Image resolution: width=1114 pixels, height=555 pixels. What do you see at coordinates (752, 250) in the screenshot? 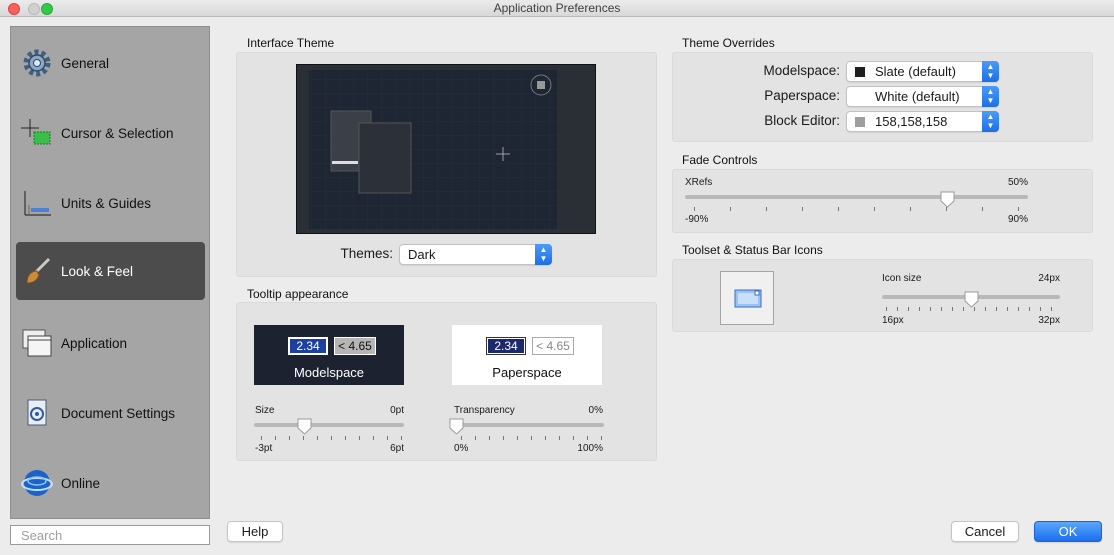
I see `toolset-icons-title: Toolset & Status Bar Icons` at bounding box center [752, 250].